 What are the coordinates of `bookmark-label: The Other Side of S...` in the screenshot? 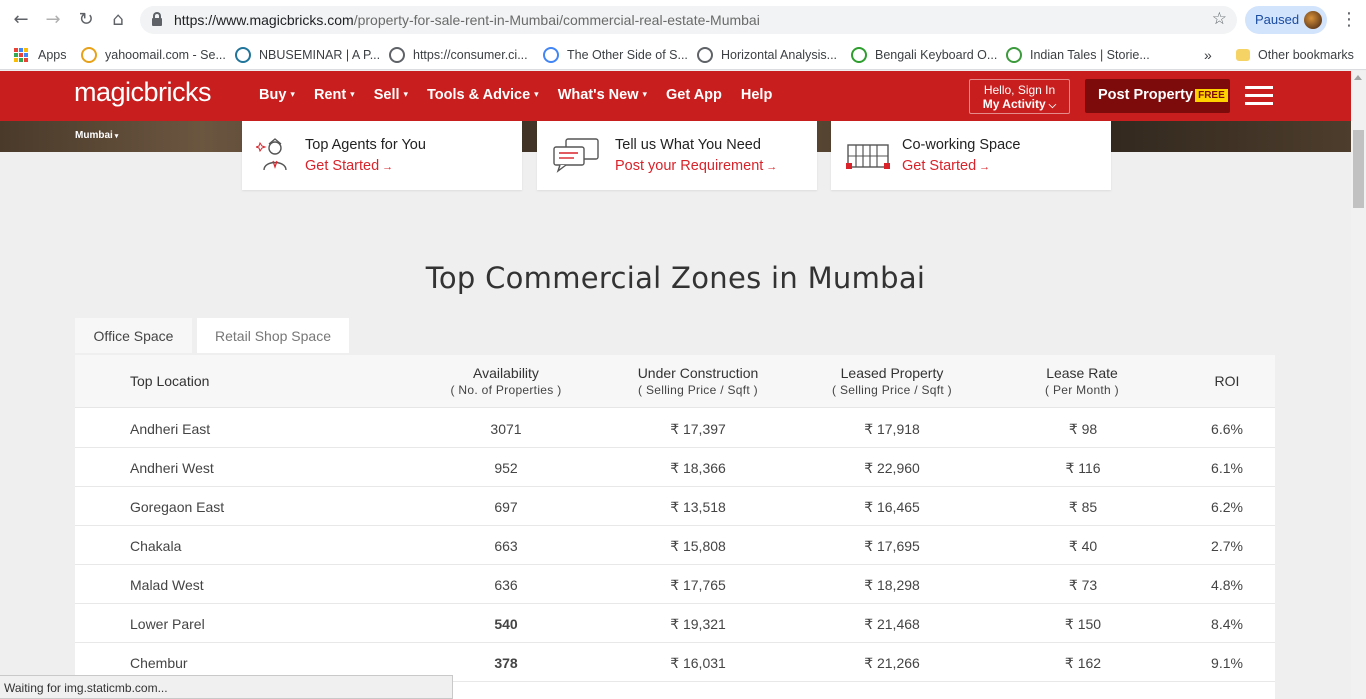 It's located at (627, 55).